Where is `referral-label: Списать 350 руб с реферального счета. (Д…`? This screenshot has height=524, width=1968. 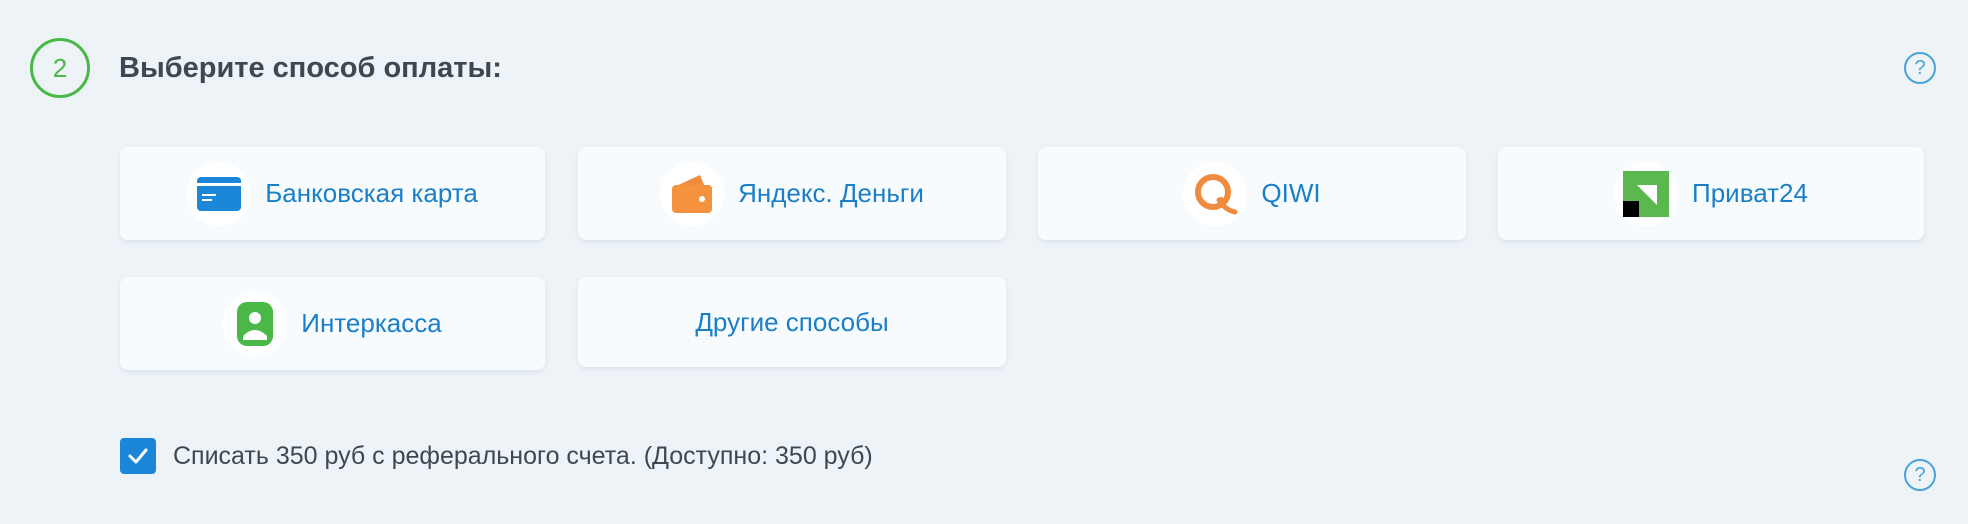 referral-label: Списать 350 руб с реферального счета. (Д… is located at coordinates (523, 455).